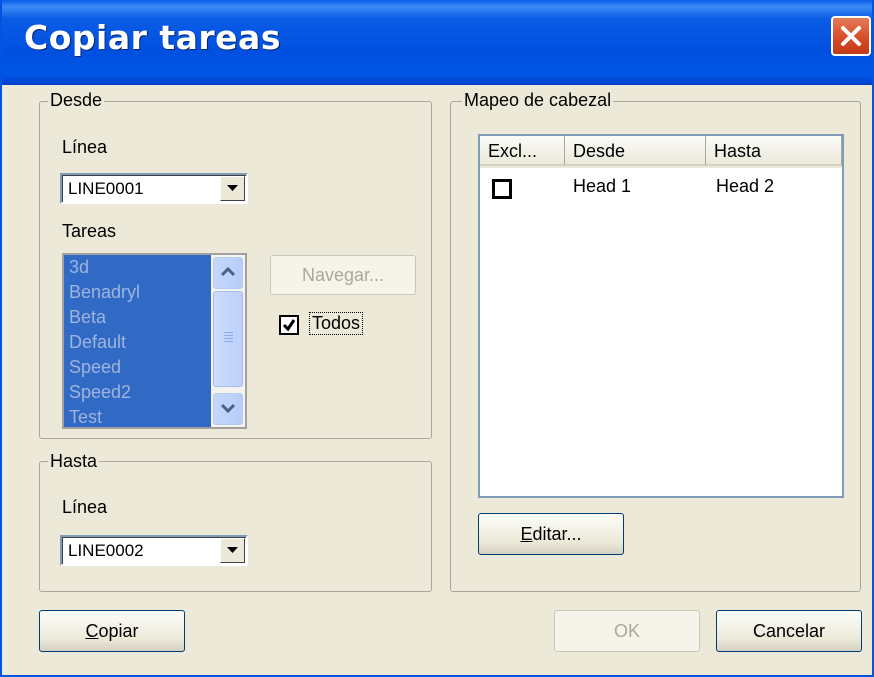 The width and height of the screenshot is (874, 677). I want to click on cancelar-button-label: Cancelar, so click(789, 631).